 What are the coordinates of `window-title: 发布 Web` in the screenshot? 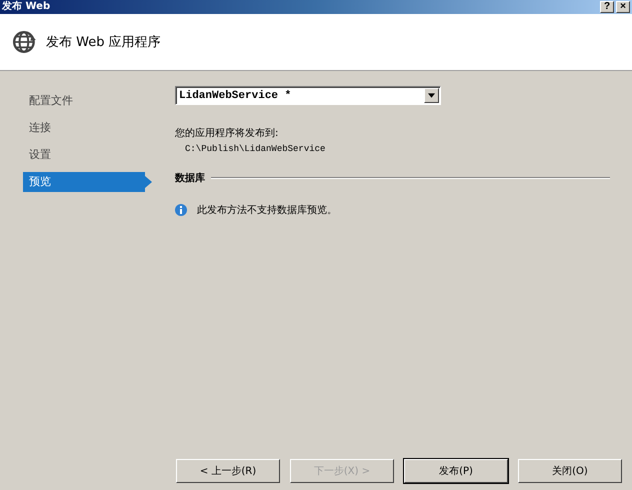 It's located at (27, 7).